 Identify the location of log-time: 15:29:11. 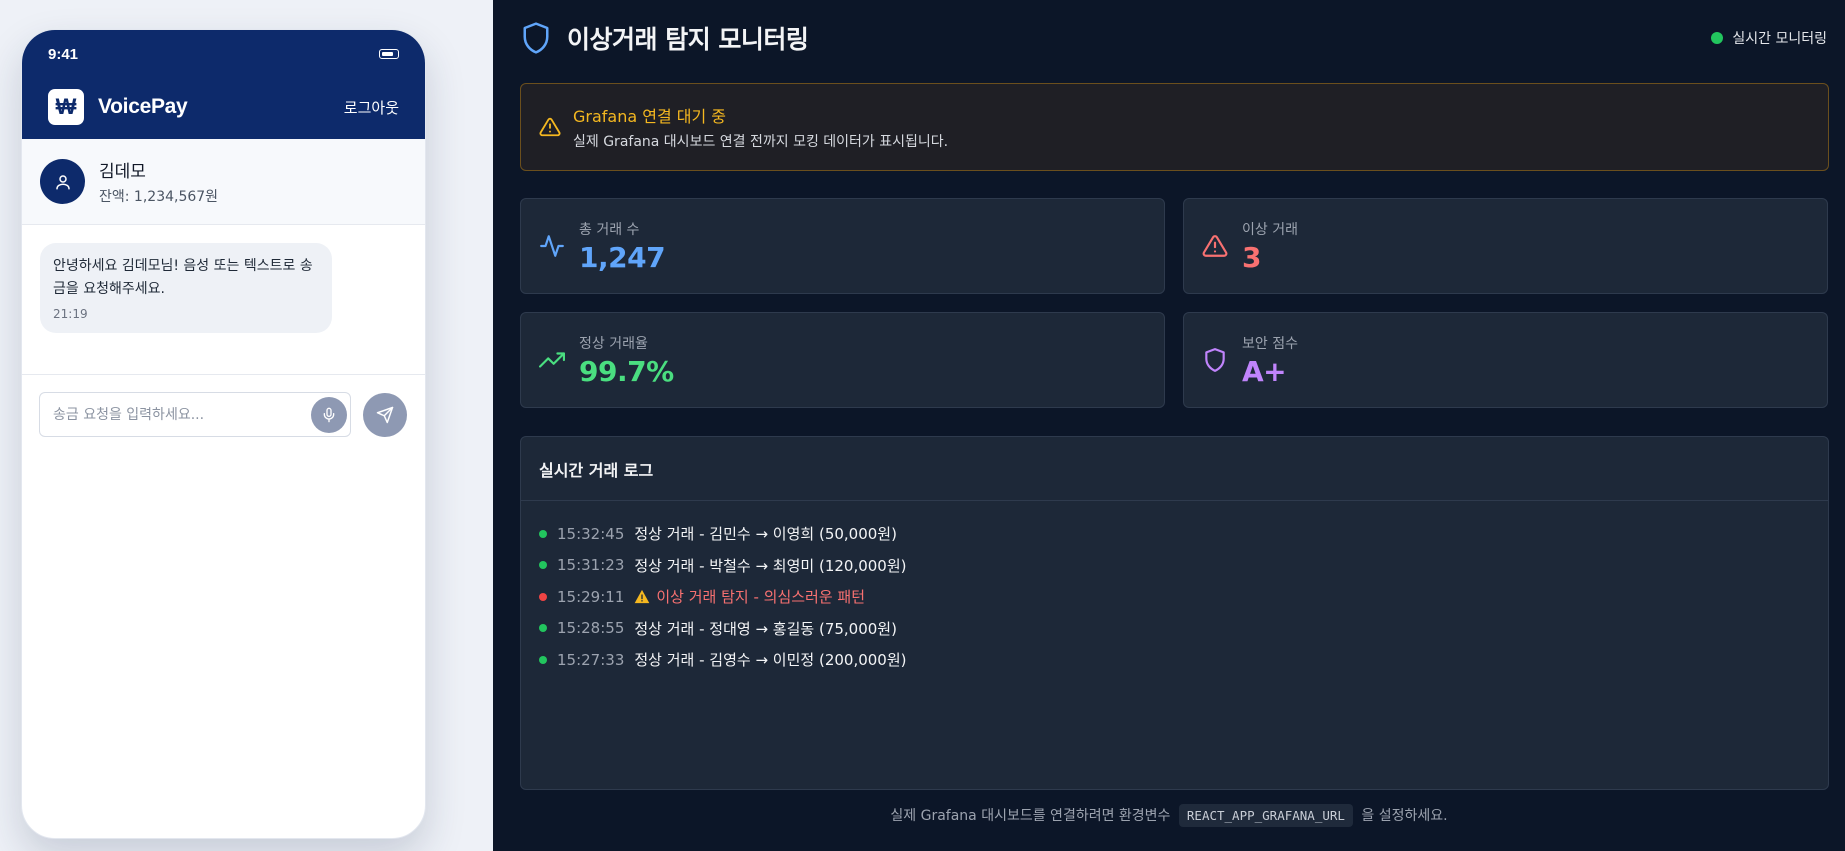
(591, 596).